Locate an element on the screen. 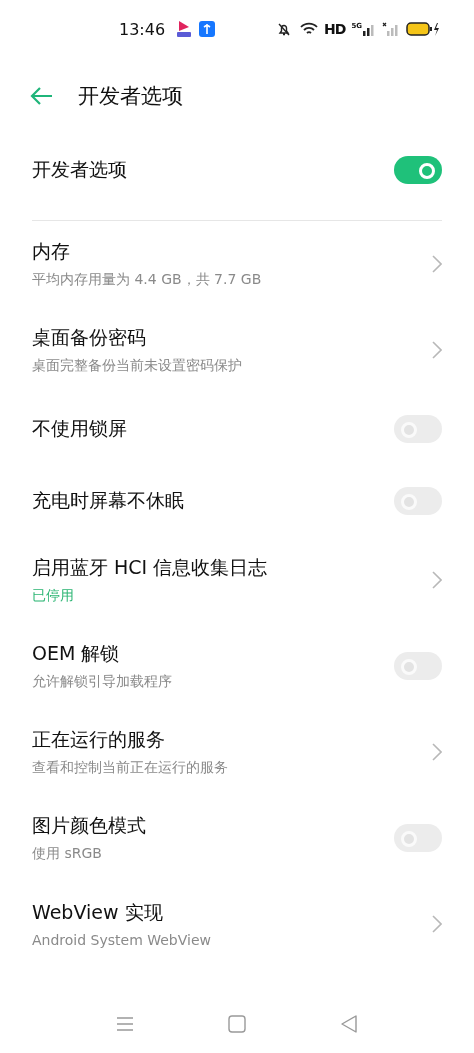 The width and height of the screenshot is (474, 1053). setting-subtitle: 允许解锁引导加载程序 is located at coordinates (102, 682).